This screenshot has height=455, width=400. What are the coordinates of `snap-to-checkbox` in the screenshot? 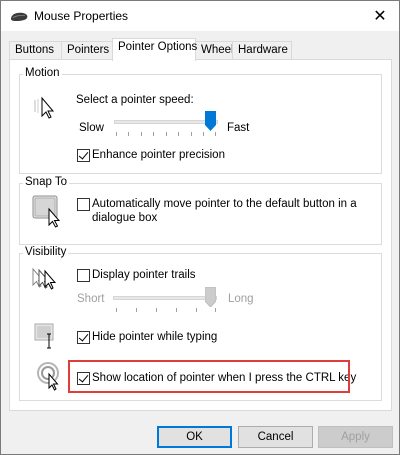 It's located at (83, 204).